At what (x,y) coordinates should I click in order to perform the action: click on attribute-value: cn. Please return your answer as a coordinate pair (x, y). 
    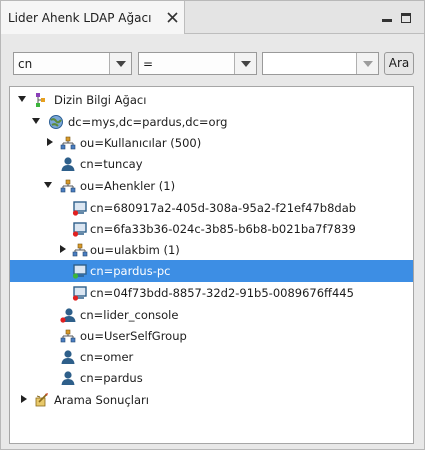
    Looking at the image, I should click on (25, 64).